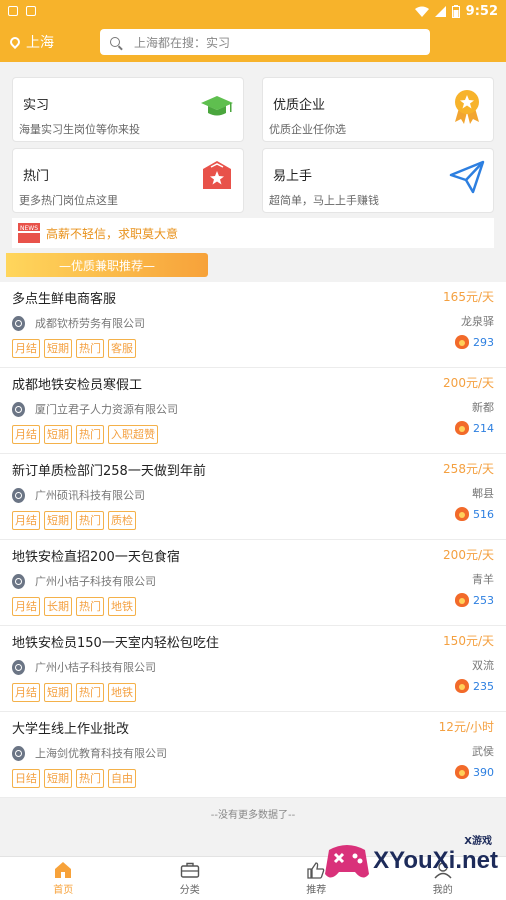 The image size is (506, 900). I want to click on city-name: 上海, so click(40, 43).